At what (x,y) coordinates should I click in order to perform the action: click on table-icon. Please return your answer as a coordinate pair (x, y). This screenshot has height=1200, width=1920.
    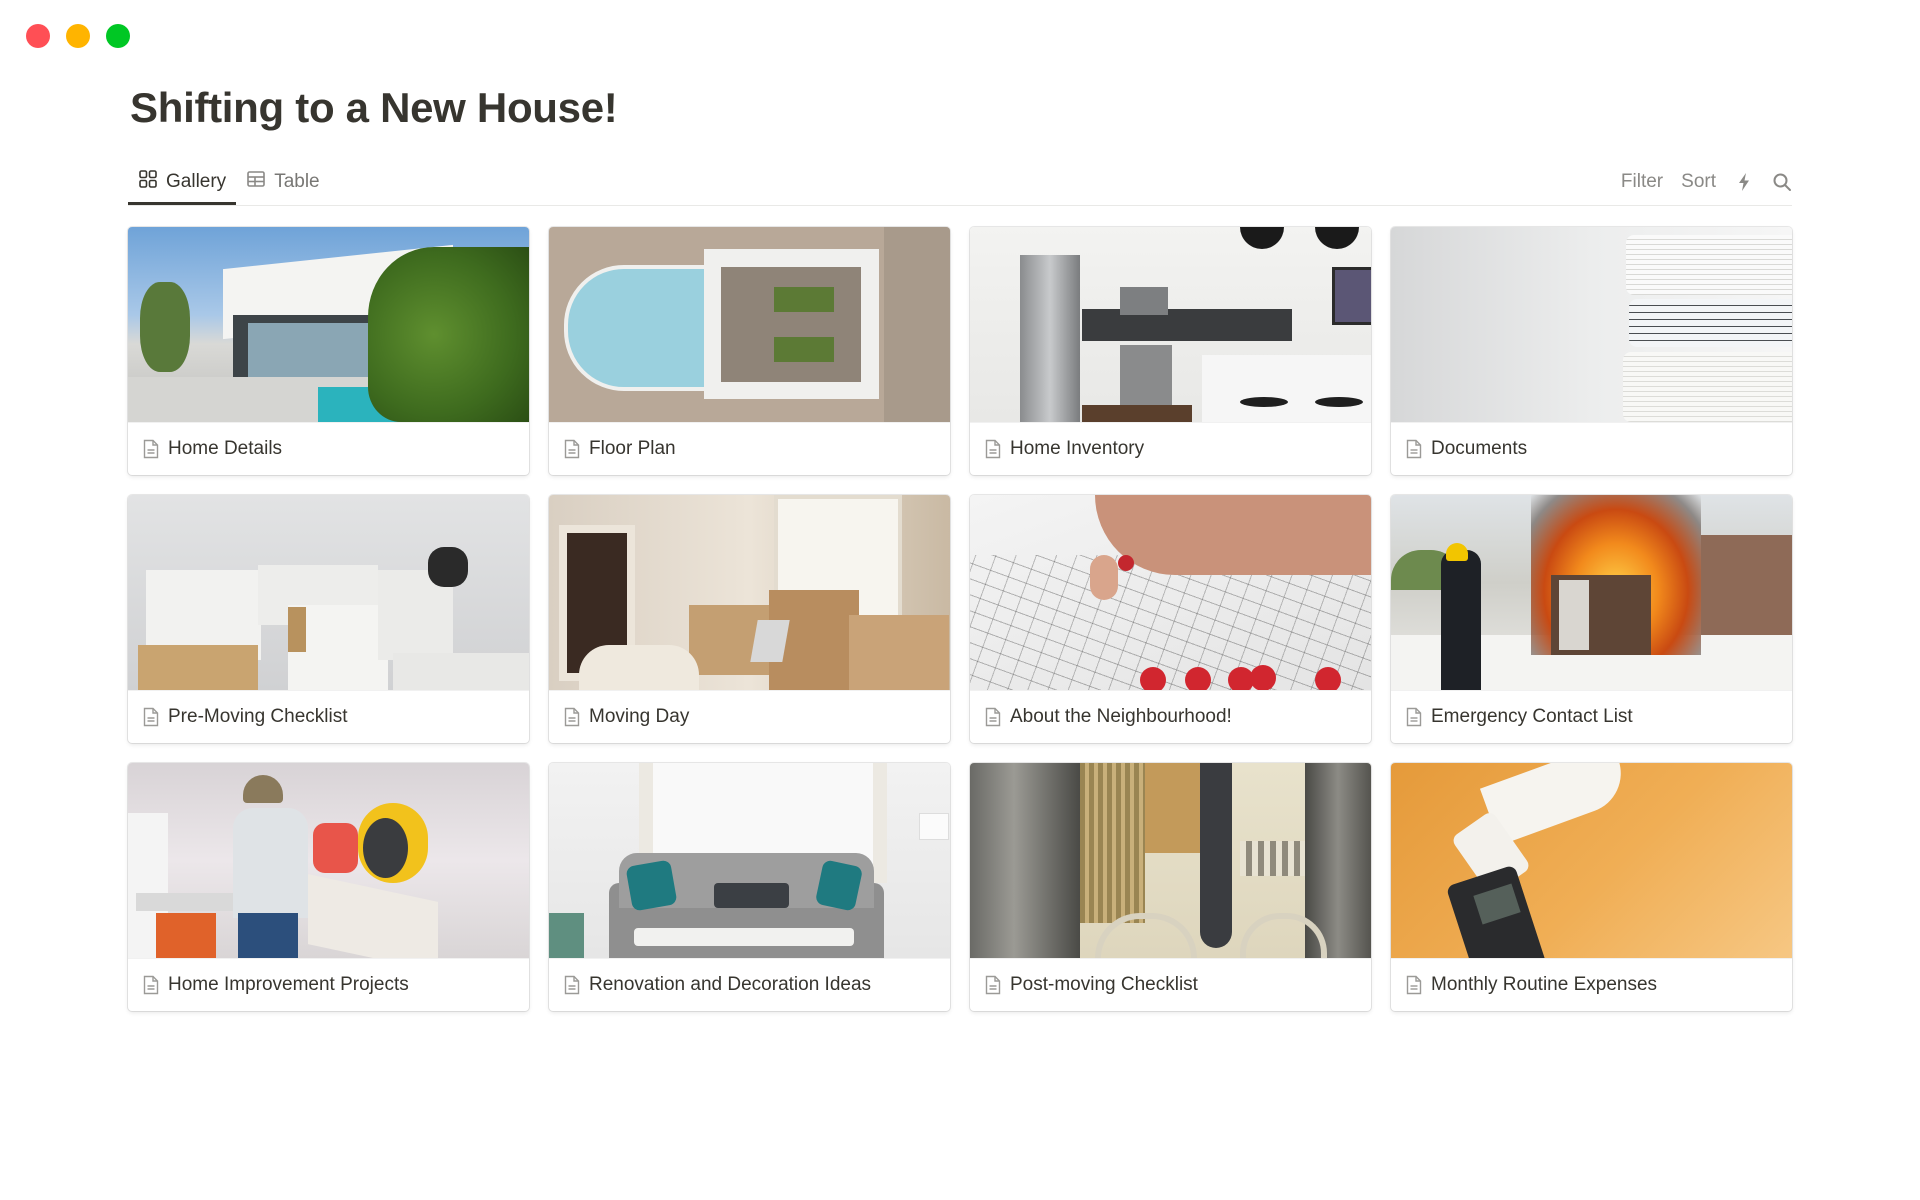
    Looking at the image, I should click on (256, 182).